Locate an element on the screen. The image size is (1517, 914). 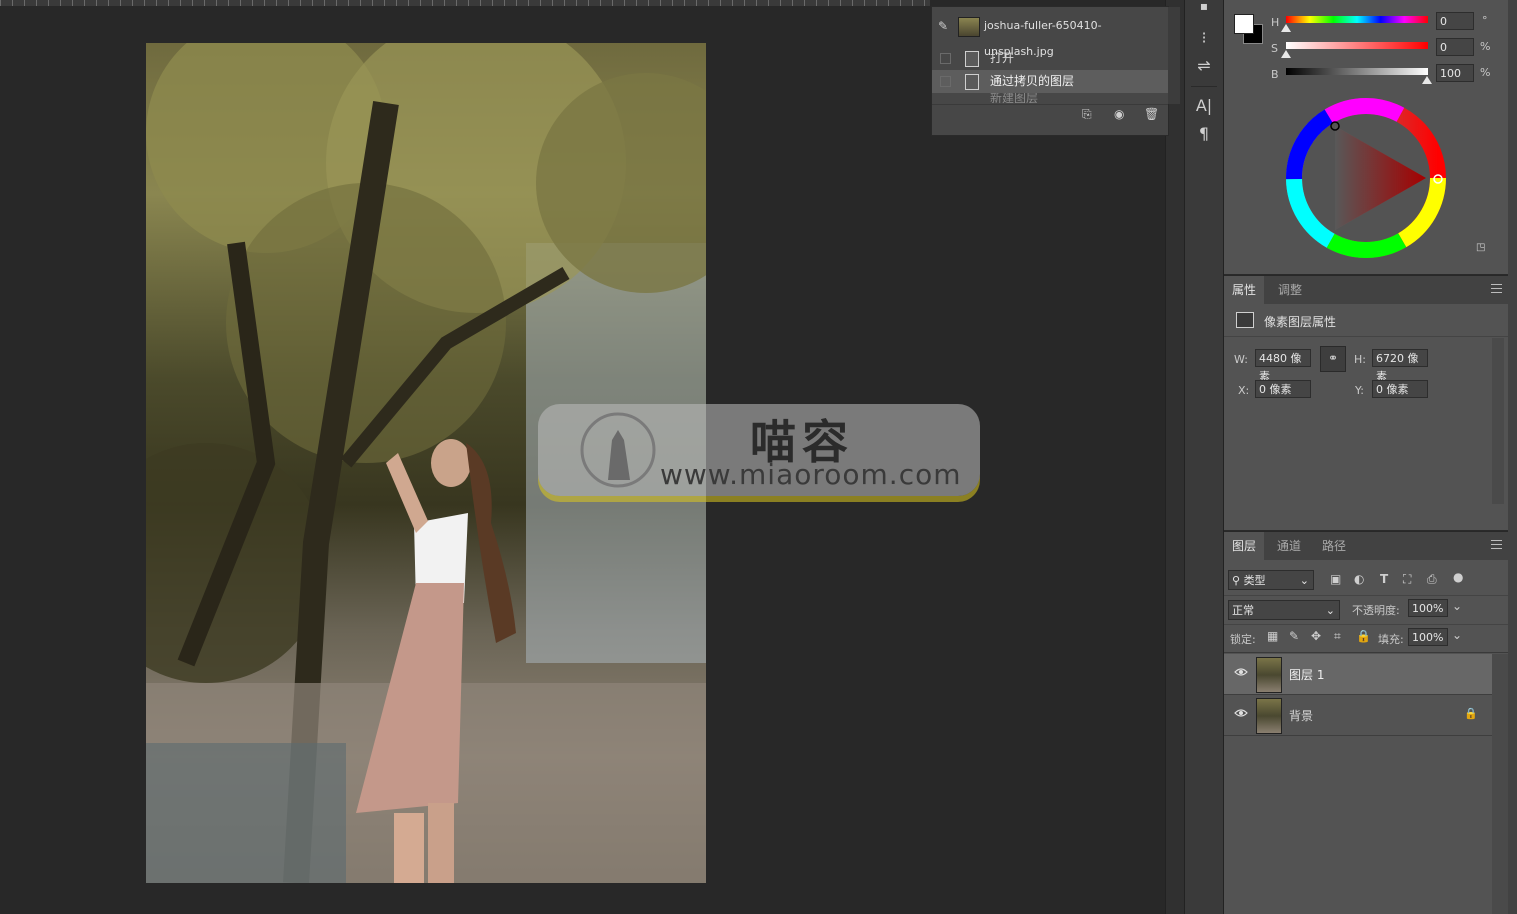
history-item-label: 新建图层 is located at coordinates (1014, 98).